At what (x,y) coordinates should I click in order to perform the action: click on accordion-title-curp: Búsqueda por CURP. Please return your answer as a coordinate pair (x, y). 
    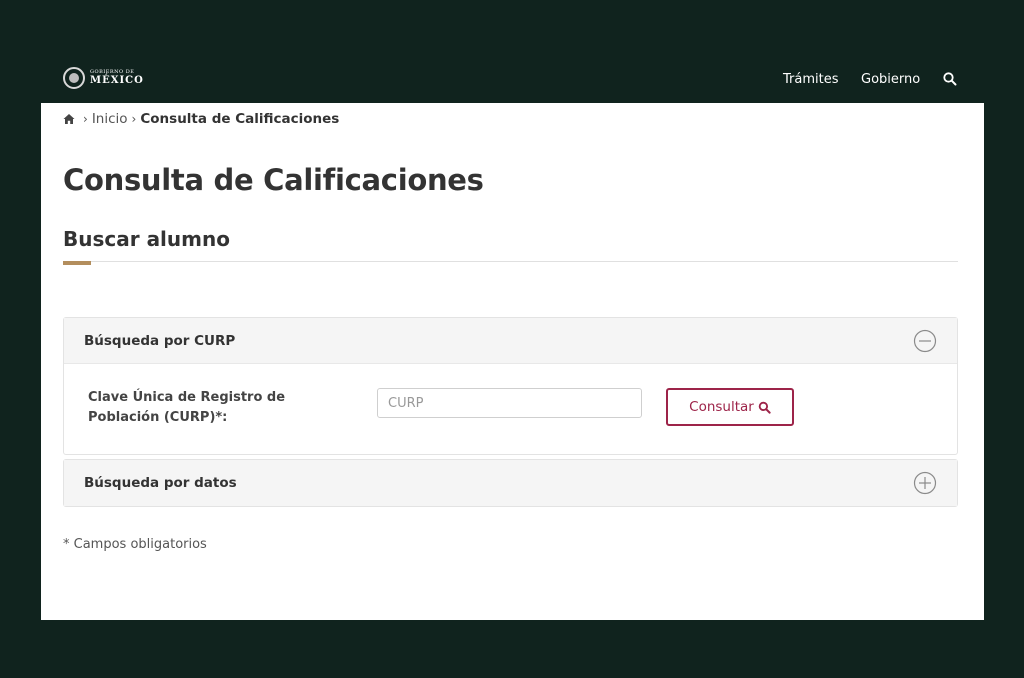
    Looking at the image, I should click on (160, 340).